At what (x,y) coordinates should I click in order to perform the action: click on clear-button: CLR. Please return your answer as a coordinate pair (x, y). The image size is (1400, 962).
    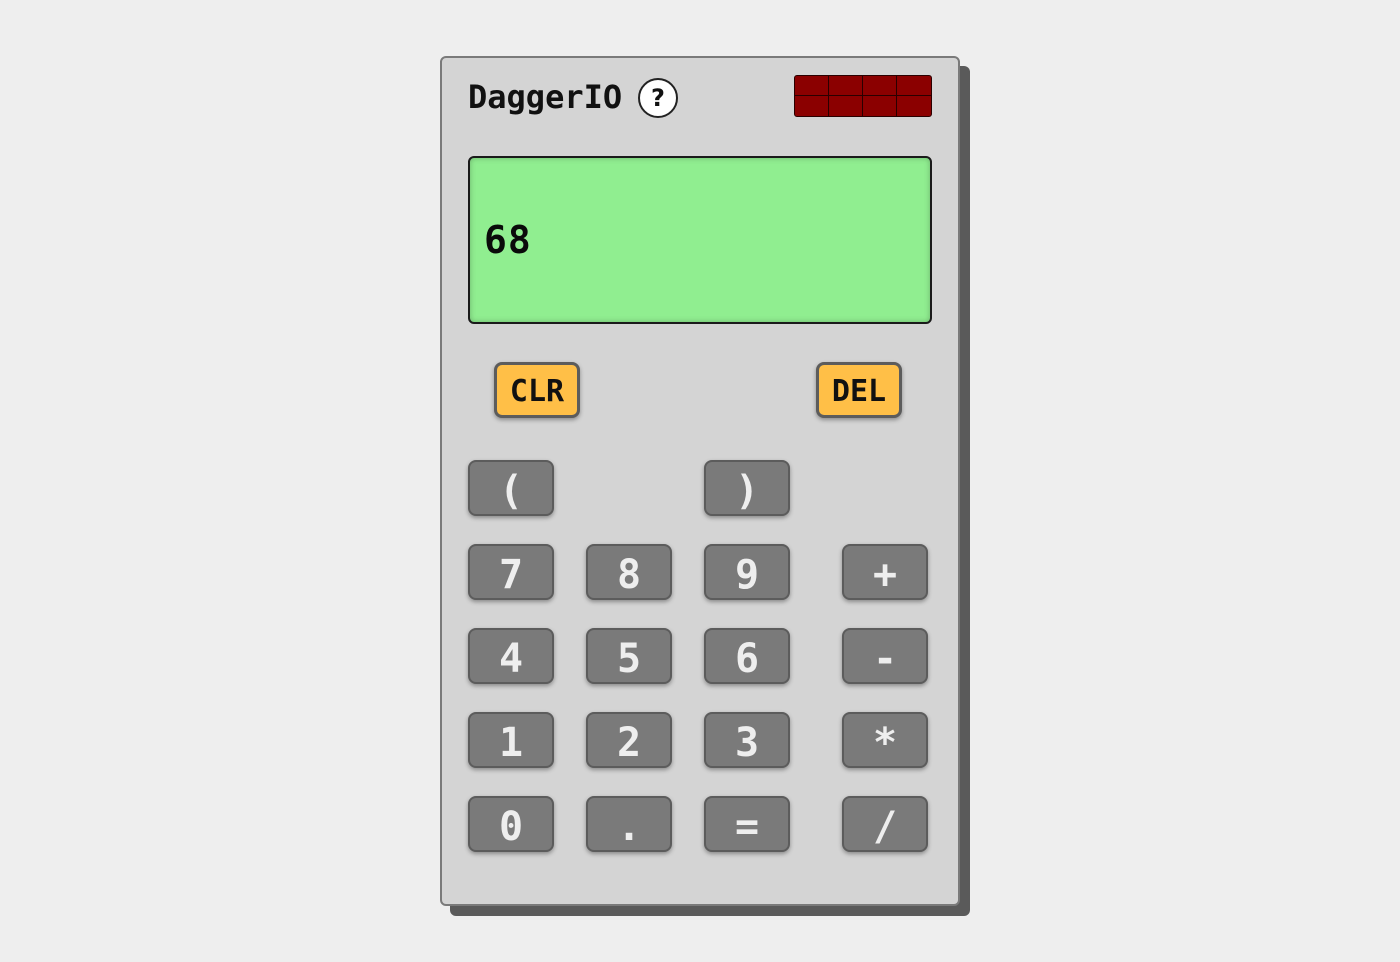
    Looking at the image, I should click on (537, 390).